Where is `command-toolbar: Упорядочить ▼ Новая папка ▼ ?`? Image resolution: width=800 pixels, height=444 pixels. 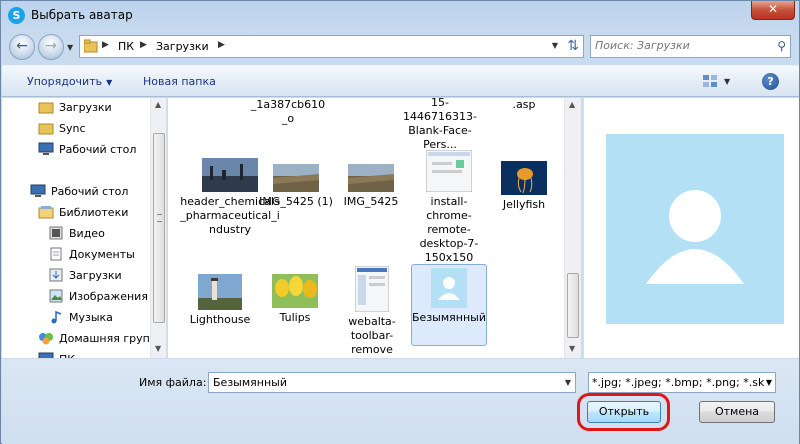 command-toolbar: Упорядочить ▼ Новая папка ▼ ? is located at coordinates (400, 81).